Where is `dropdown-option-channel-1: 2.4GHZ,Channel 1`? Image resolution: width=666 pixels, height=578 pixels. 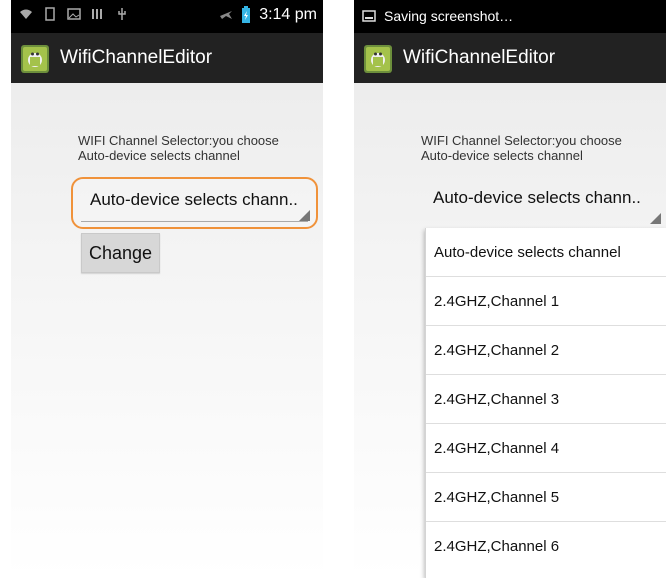
dropdown-option-channel-1: 2.4GHZ,Channel 1 is located at coordinates (546, 301).